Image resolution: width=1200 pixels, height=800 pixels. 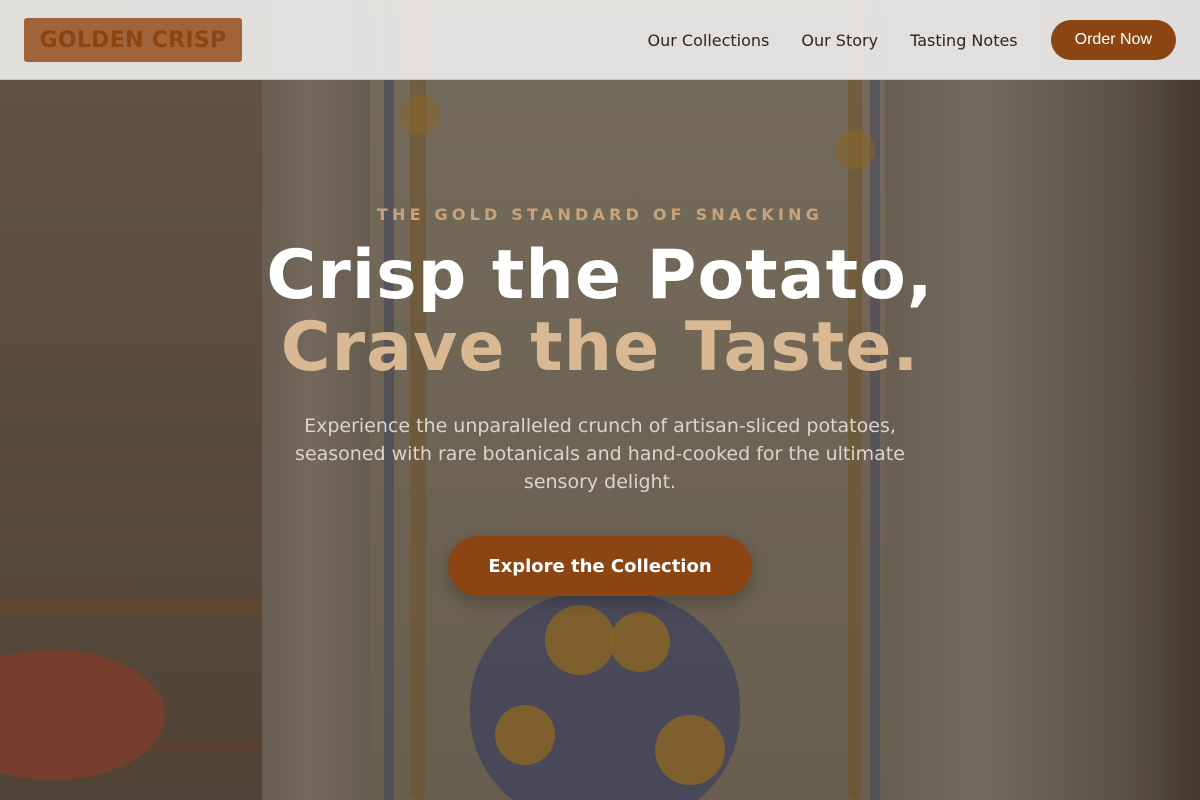 What do you see at coordinates (964, 40) in the screenshot?
I see `nav-link-tasting-notes: Tasting Notes` at bounding box center [964, 40].